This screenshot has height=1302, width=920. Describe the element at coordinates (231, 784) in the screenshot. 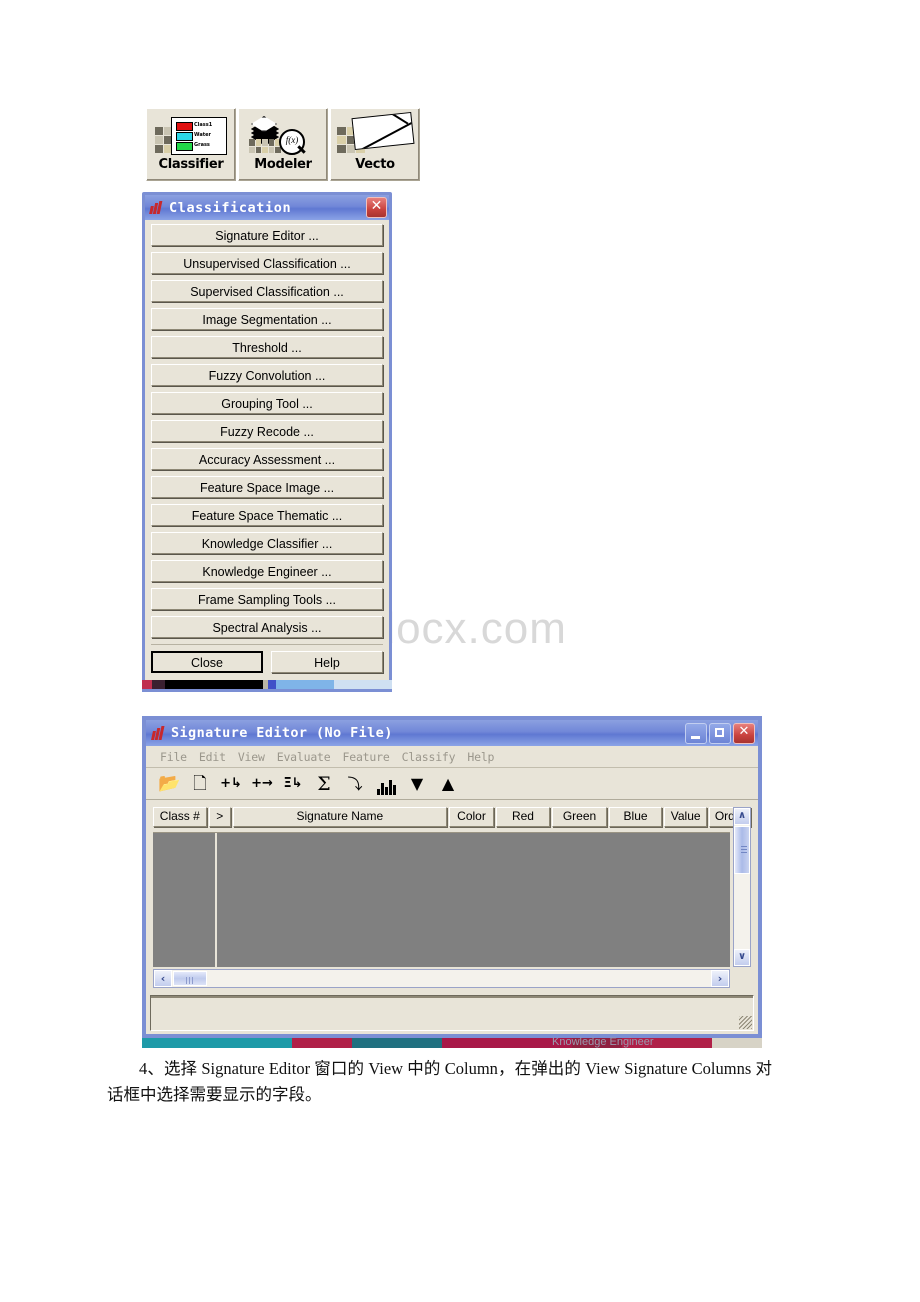

I see `add-signature-icon: +↳` at that location.